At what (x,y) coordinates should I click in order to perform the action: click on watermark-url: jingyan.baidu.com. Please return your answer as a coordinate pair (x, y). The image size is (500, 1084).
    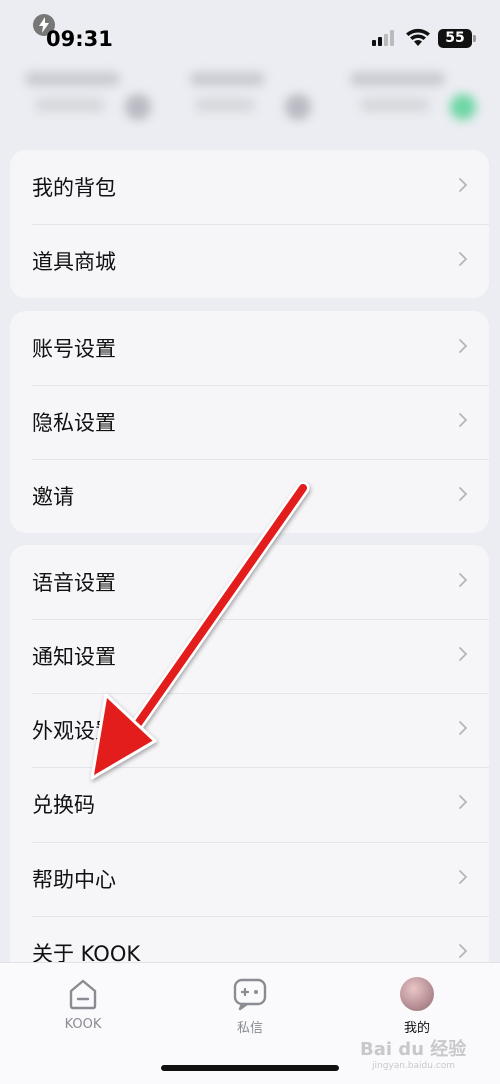
    Looking at the image, I should click on (414, 1066).